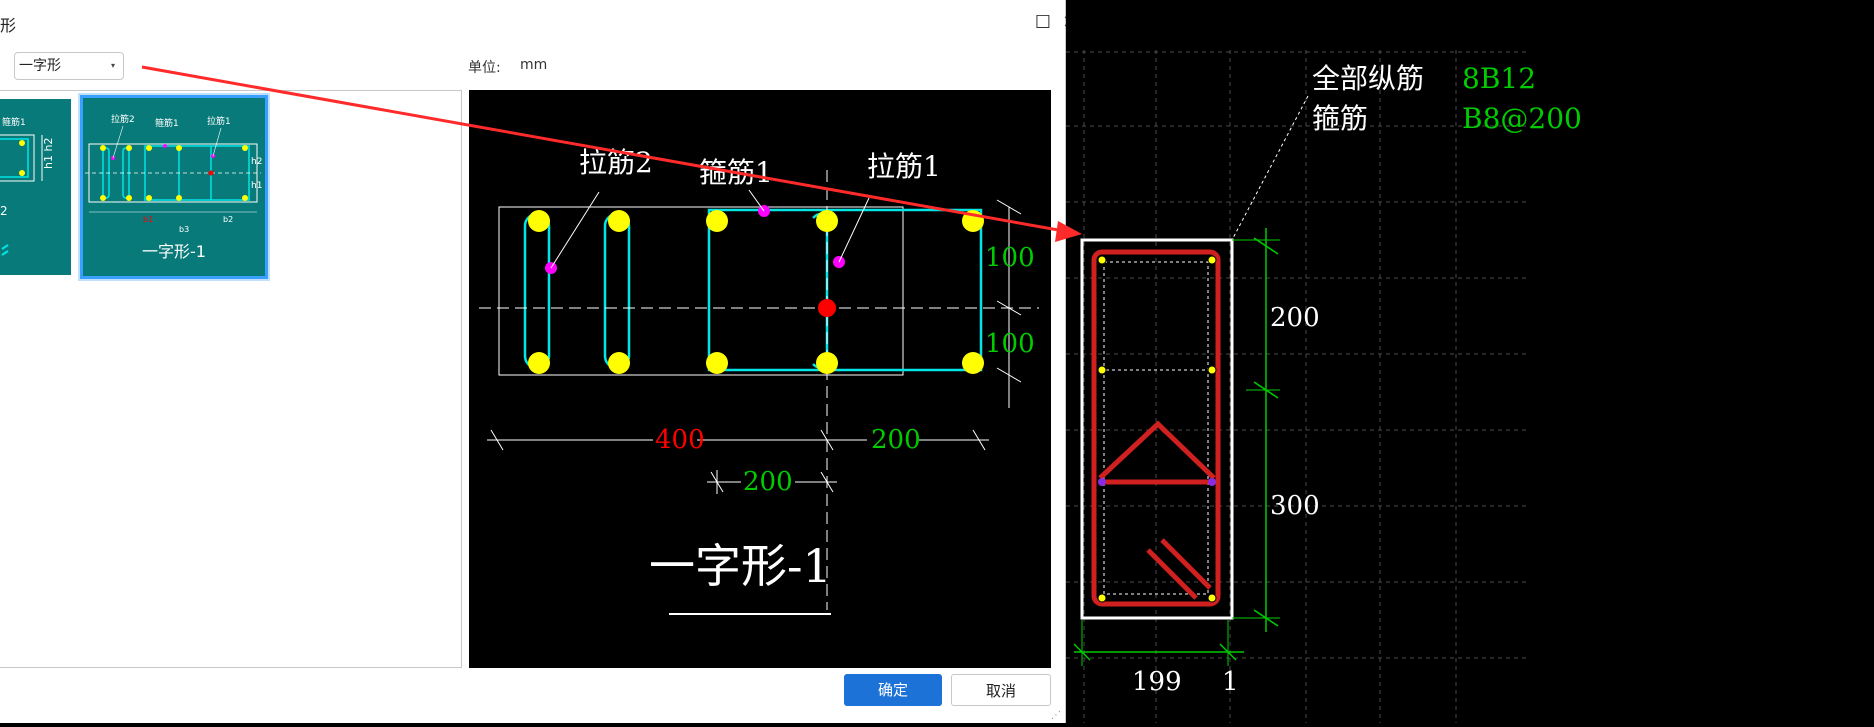 The height and width of the screenshot is (727, 1874). Describe the element at coordinates (1340, 118) in the screenshot. I see `stirrup-label: 箍筋` at that location.